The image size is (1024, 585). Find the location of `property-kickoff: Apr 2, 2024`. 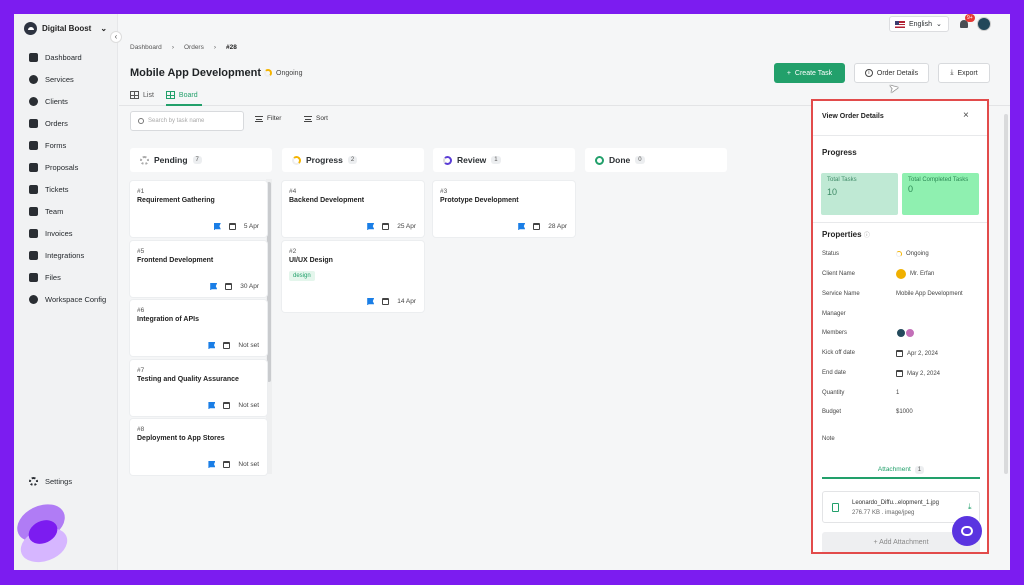

property-kickoff: Apr 2, 2024 is located at coordinates (917, 353).